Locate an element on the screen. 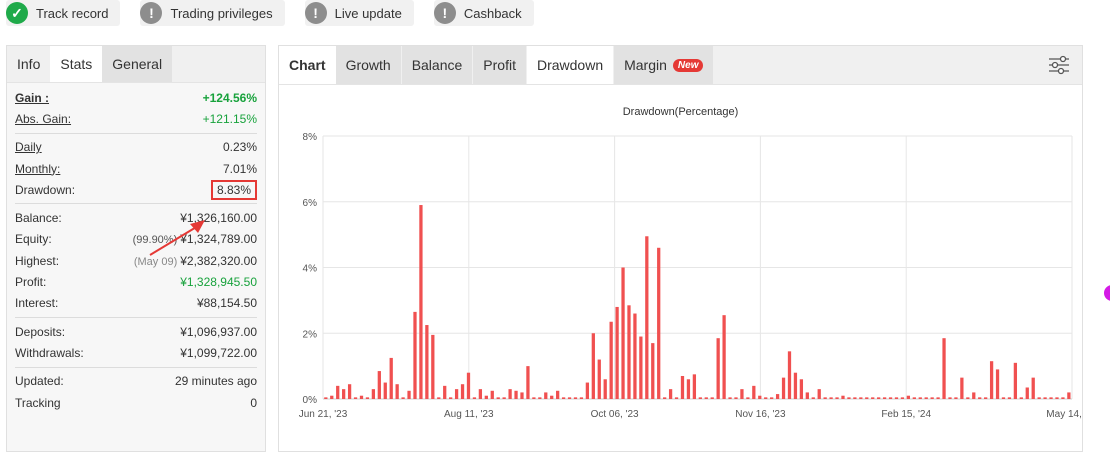  highest-date: (May 09) is located at coordinates (155, 261).